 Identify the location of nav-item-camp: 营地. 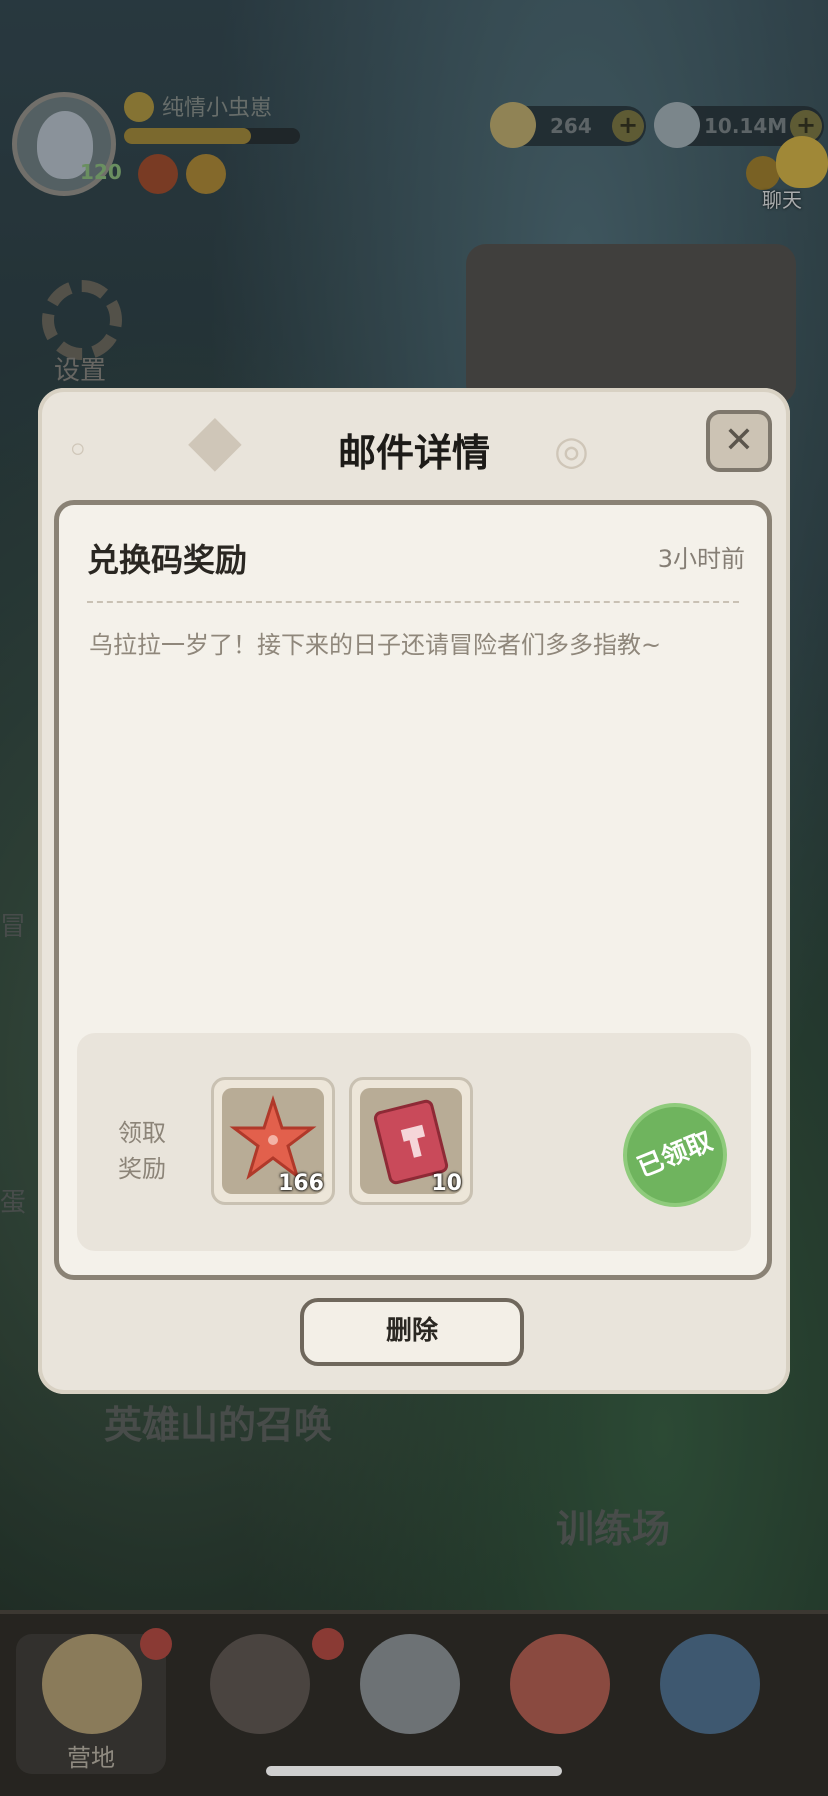
(94, 1701).